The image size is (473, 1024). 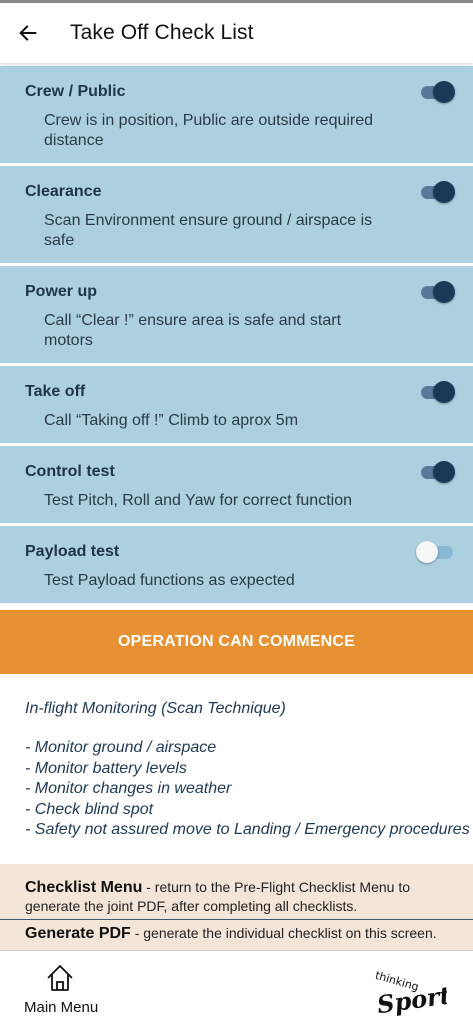 What do you see at coordinates (55, 391) in the screenshot?
I see `item-title: Take off` at bounding box center [55, 391].